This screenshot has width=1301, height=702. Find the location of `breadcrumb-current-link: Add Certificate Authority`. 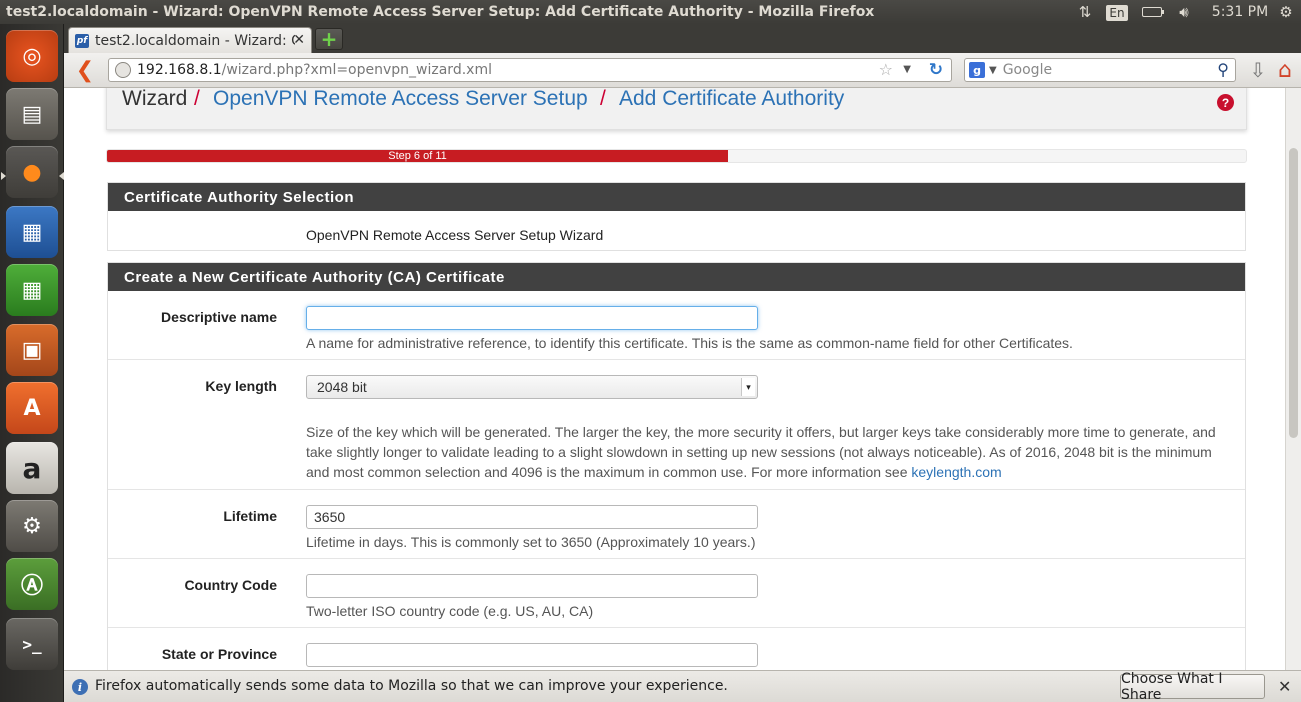

breadcrumb-current-link: Add Certificate Authority is located at coordinates (731, 99).